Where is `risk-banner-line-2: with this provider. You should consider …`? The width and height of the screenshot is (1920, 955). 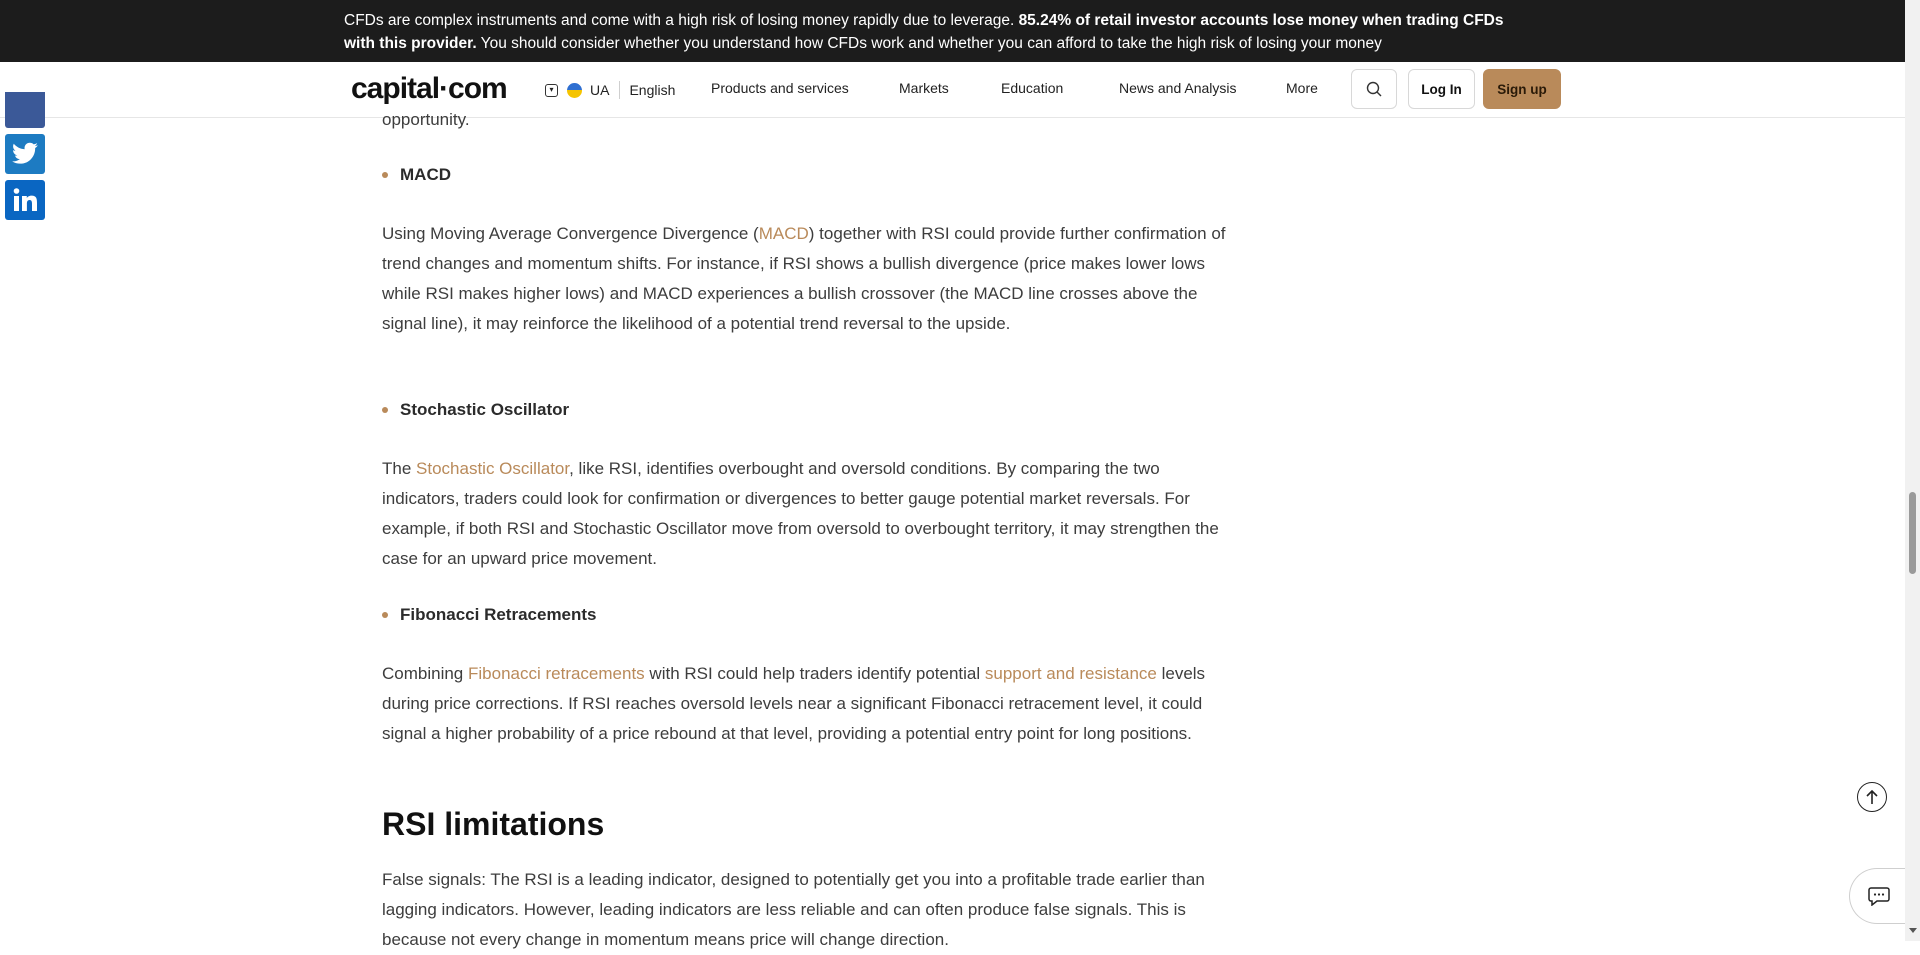
risk-banner-line-2: with this provider. You should consider … is located at coordinates (1124, 43).